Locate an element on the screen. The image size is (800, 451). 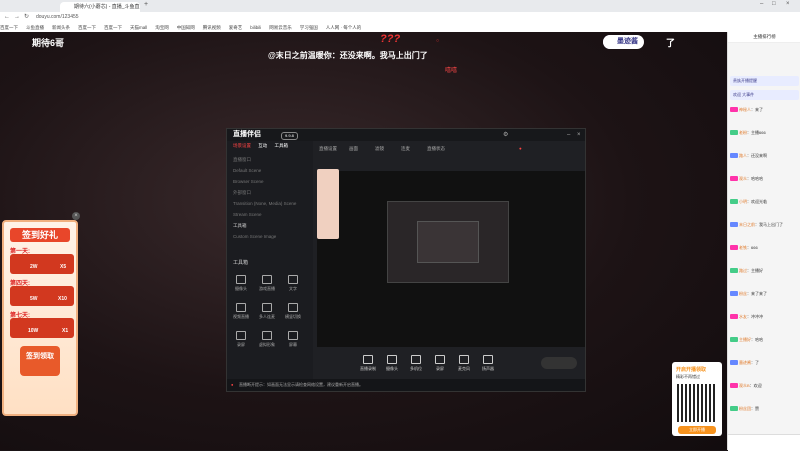
chat-user: 老粉 is located at coordinates (743, 132).